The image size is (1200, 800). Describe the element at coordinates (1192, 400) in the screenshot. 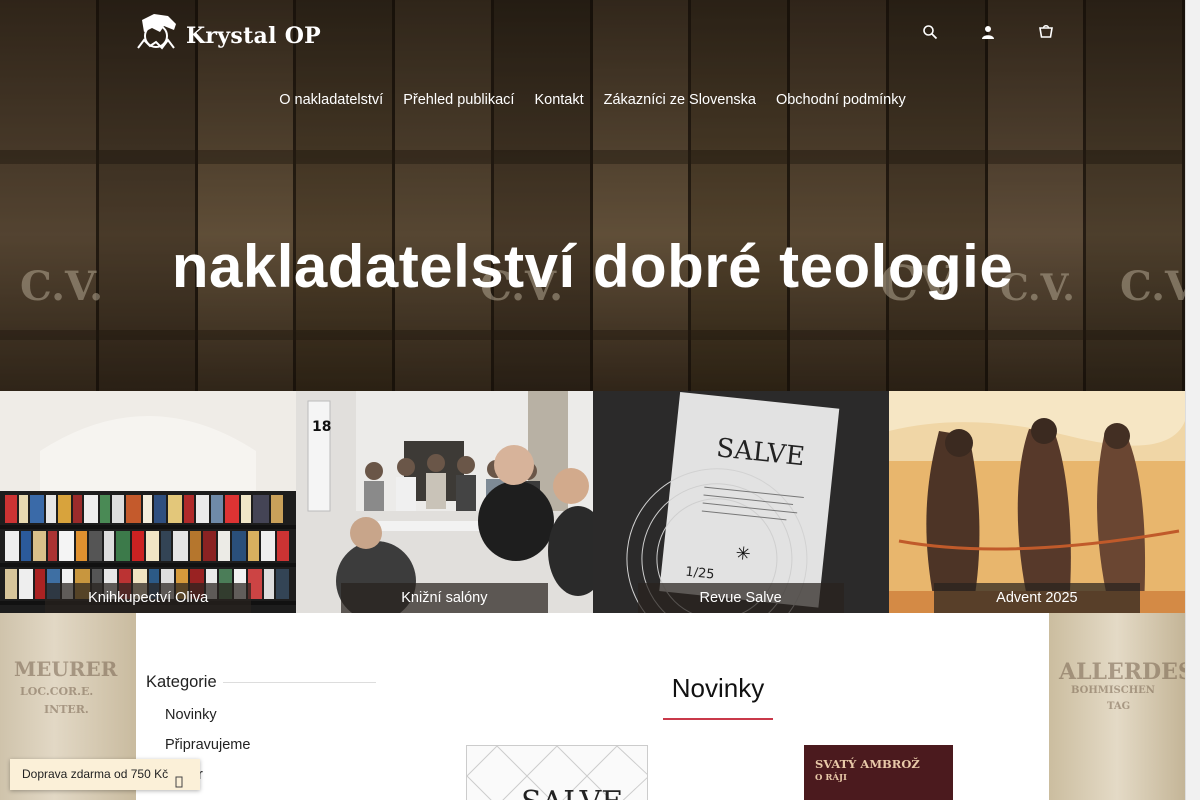

I see `page-scrollbar` at that location.